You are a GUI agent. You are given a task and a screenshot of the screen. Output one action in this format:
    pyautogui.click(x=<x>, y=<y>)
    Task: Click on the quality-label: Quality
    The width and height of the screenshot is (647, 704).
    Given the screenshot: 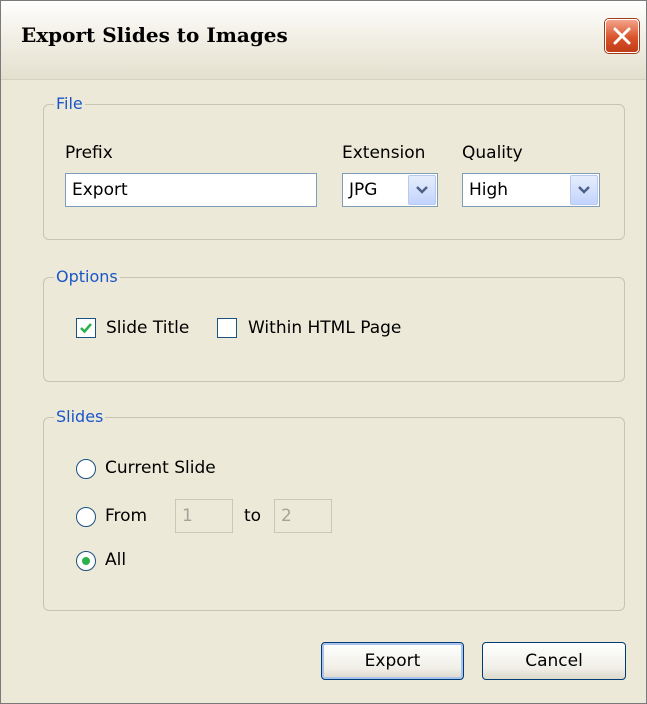 What is the action you would take?
    pyautogui.click(x=492, y=153)
    